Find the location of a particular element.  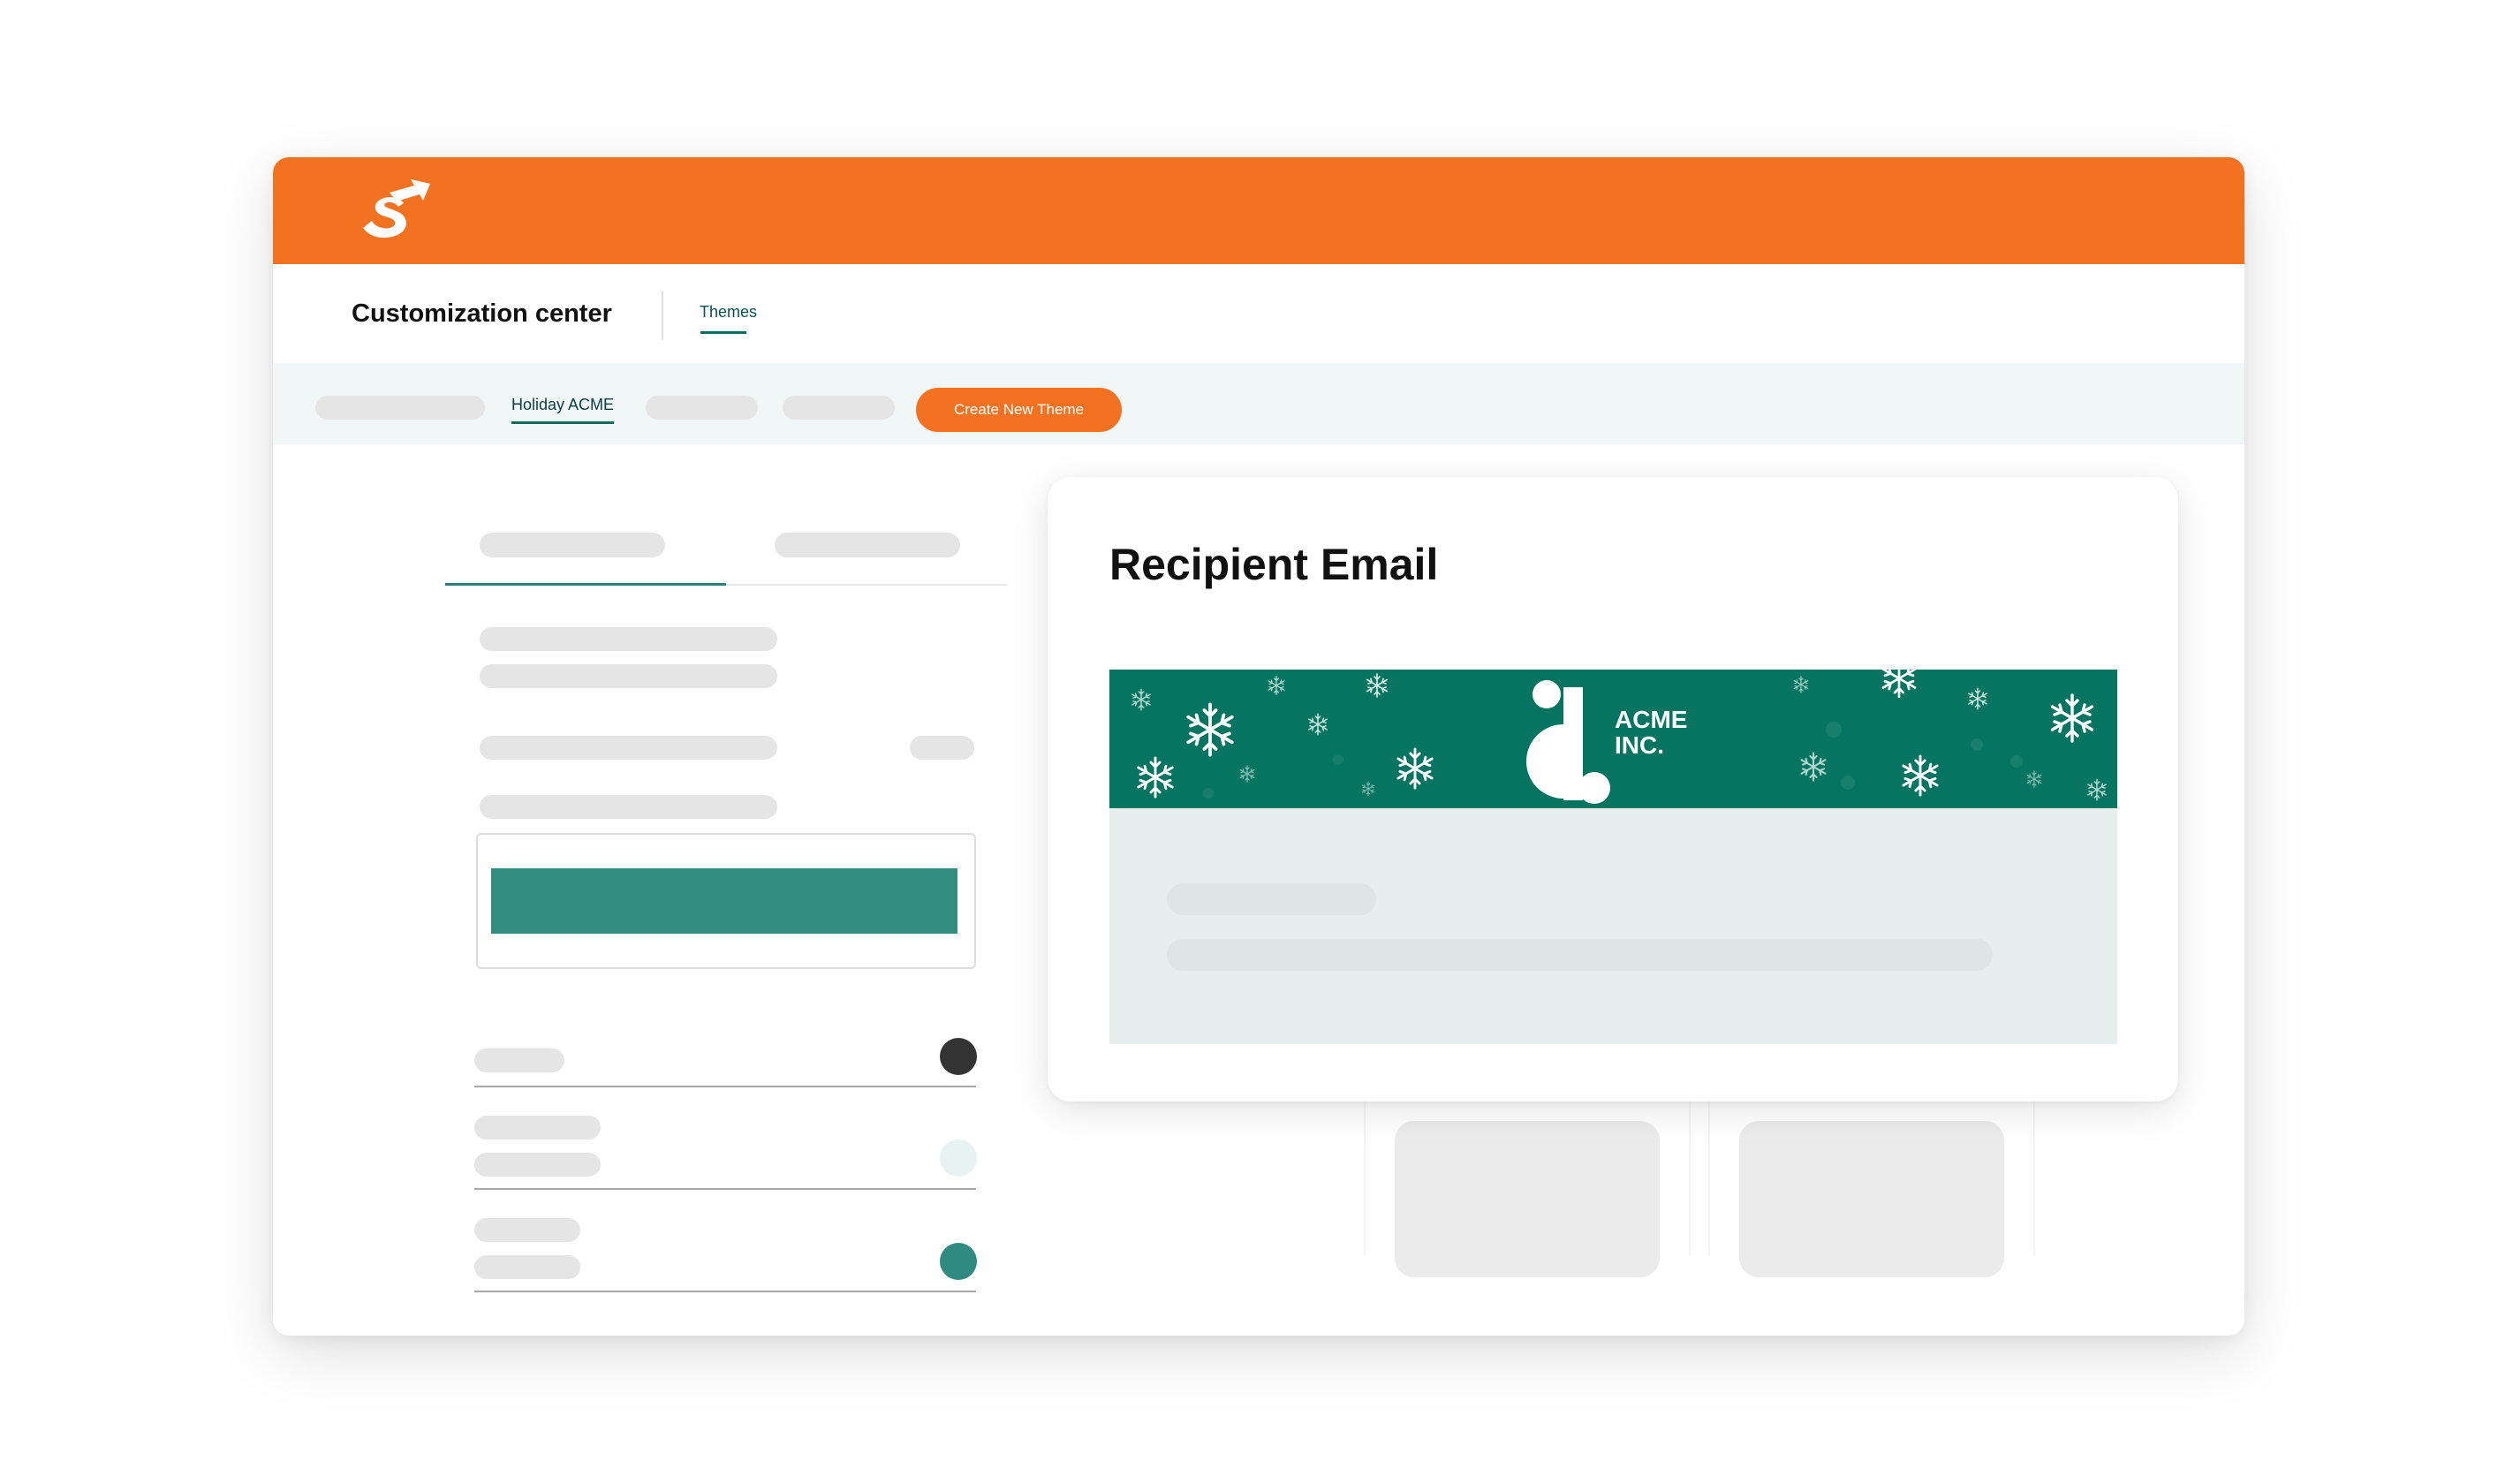

brand-logo-icon is located at coordinates (397, 212).